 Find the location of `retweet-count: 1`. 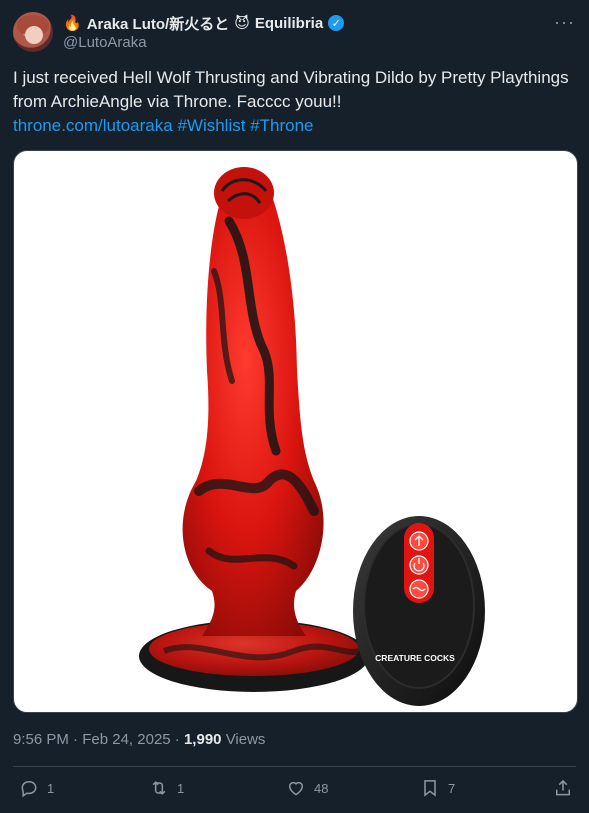

retweet-count: 1 is located at coordinates (181, 788).